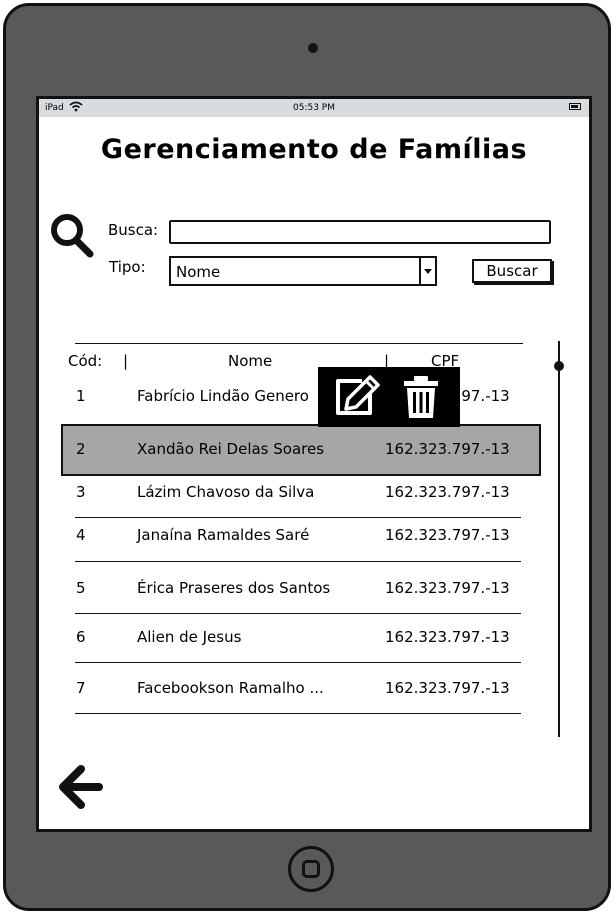  Describe the element at coordinates (559, 539) in the screenshot. I see `scrollbar-track` at that location.